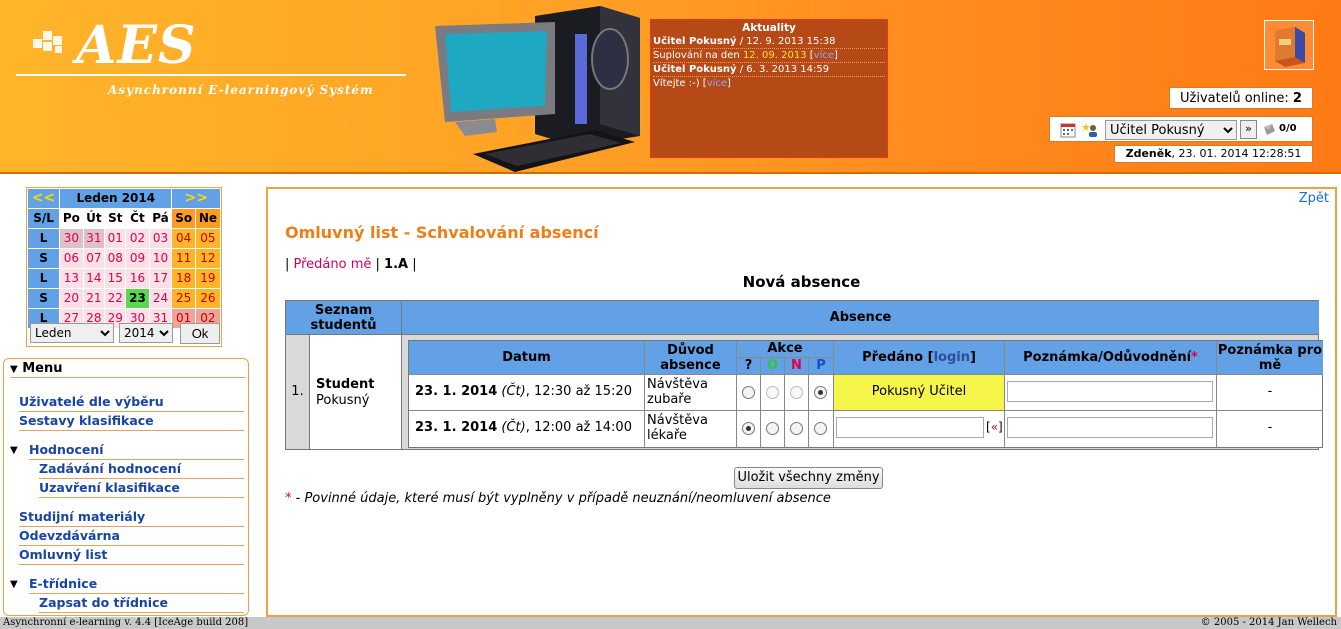 The height and width of the screenshot is (629, 1341). I want to click on messages-count: 0/0, so click(1288, 128).